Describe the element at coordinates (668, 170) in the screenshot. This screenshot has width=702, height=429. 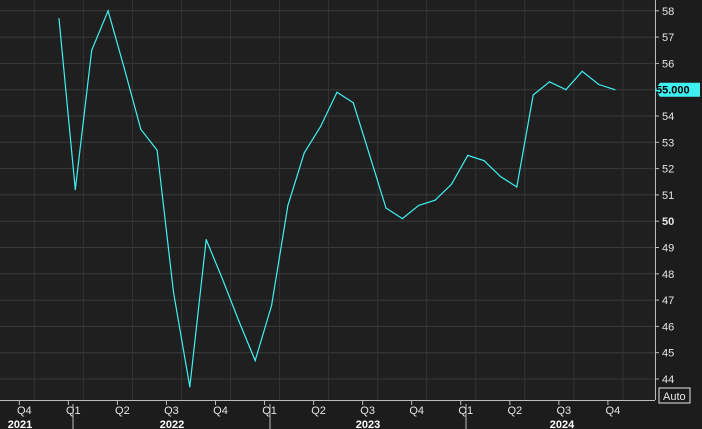
I see `y-tick-label: 52` at that location.